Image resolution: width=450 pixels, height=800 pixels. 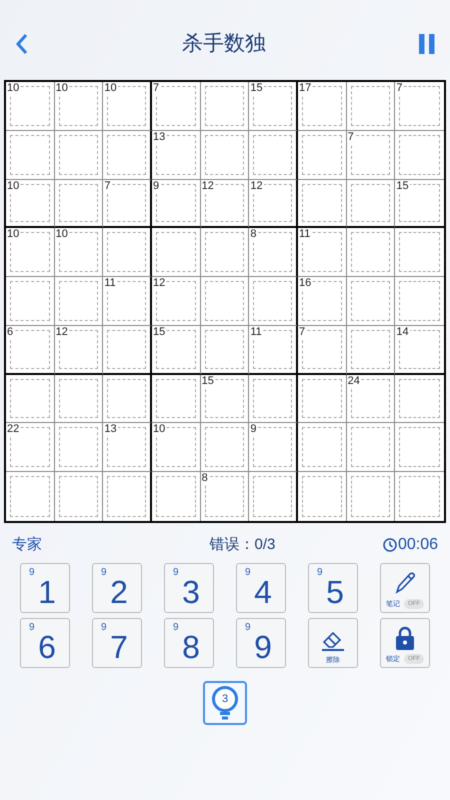 What do you see at coordinates (305, 88) in the screenshot?
I see `cage-sum: 17` at bounding box center [305, 88].